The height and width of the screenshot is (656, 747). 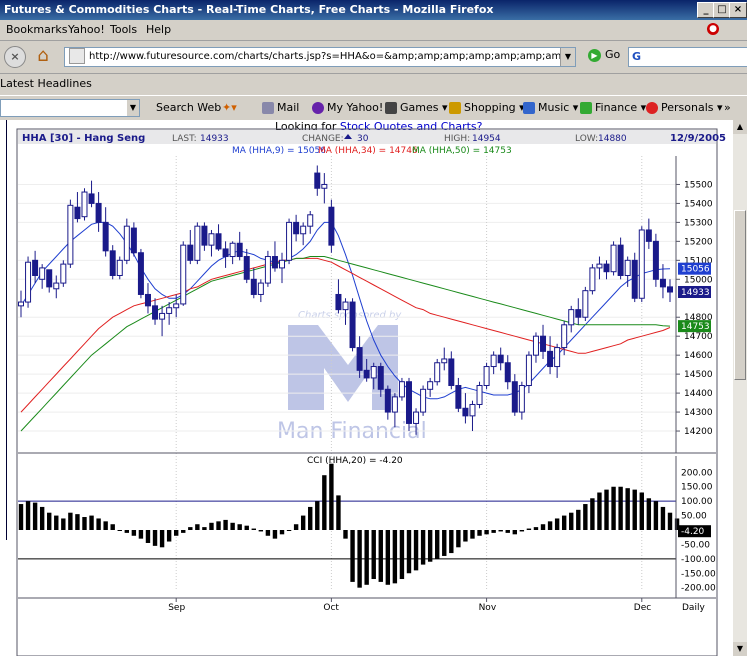 What do you see at coordinates (684, 107) in the screenshot?
I see `personals-button: Personals ▾` at bounding box center [684, 107].